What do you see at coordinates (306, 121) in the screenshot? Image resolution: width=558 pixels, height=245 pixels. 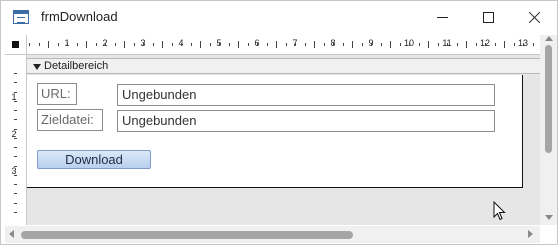 I see `target-file-textbox: Ungebunden` at bounding box center [306, 121].